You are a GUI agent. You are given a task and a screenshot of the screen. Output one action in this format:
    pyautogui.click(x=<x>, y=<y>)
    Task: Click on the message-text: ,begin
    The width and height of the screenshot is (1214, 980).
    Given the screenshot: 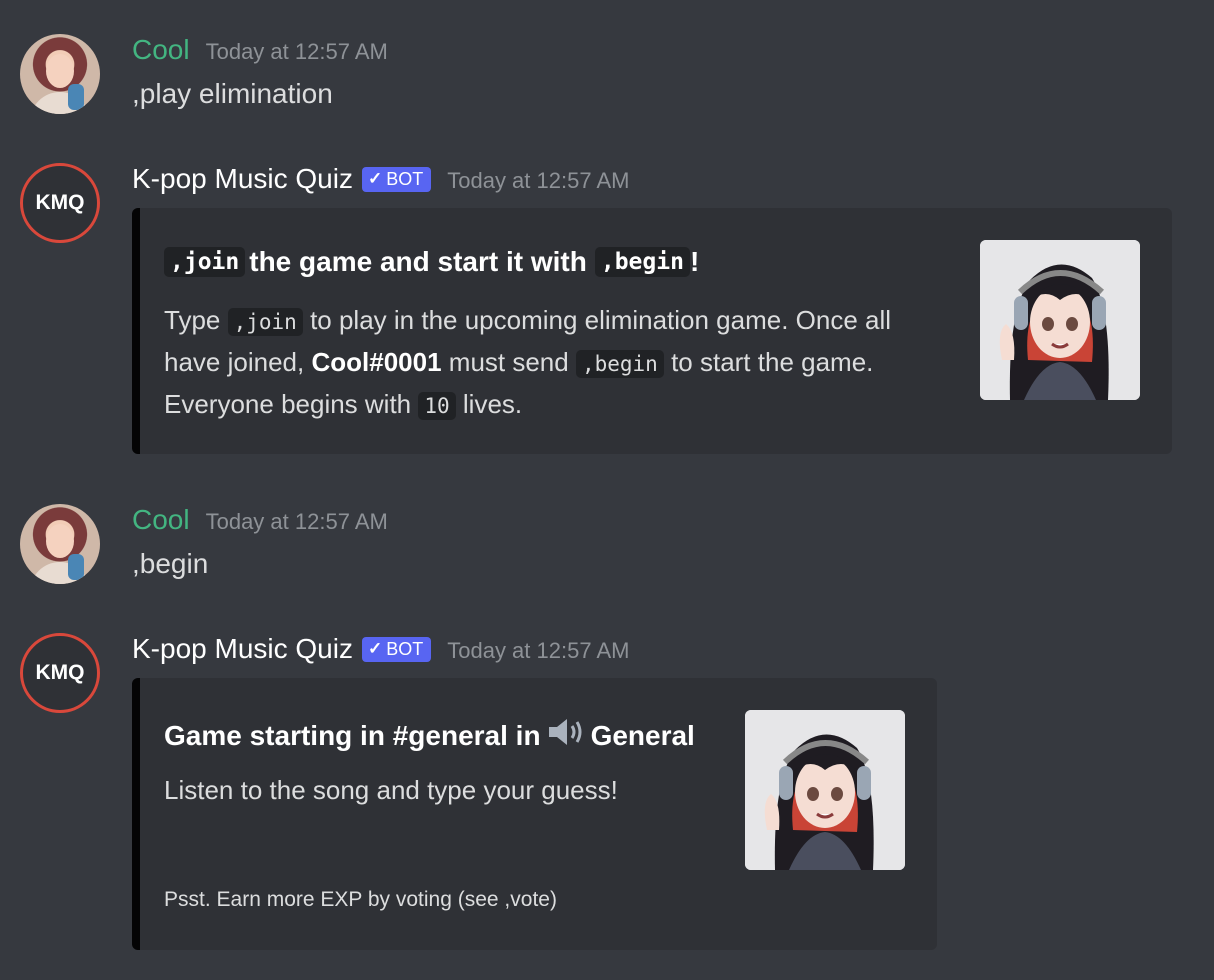 What is the action you would take?
    pyautogui.click(x=170, y=563)
    